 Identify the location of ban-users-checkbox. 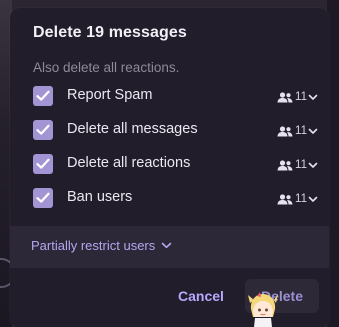
(43, 198).